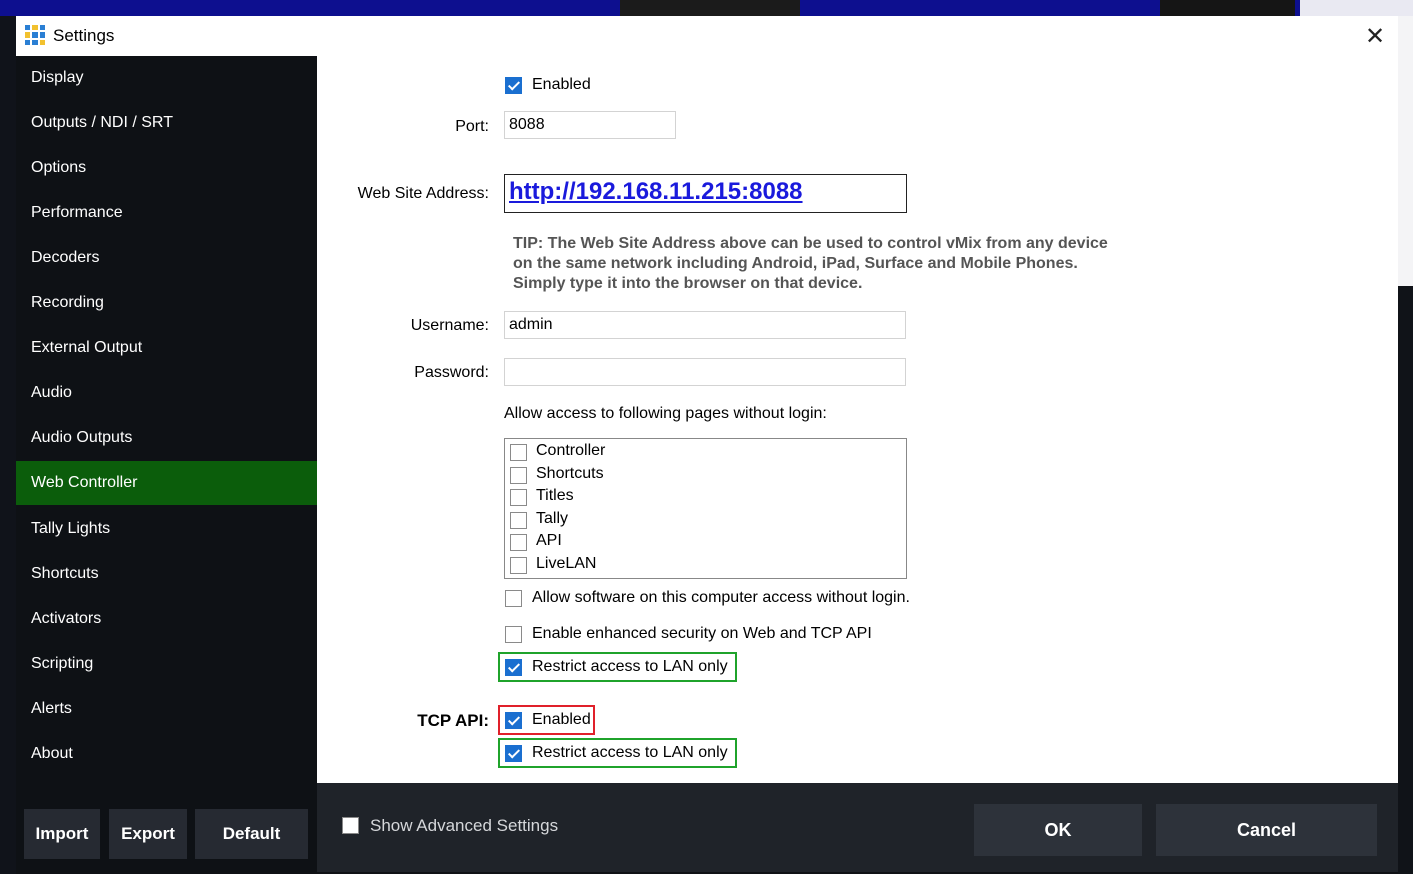  I want to click on sidebar-item-activators: Activators, so click(166, 619).